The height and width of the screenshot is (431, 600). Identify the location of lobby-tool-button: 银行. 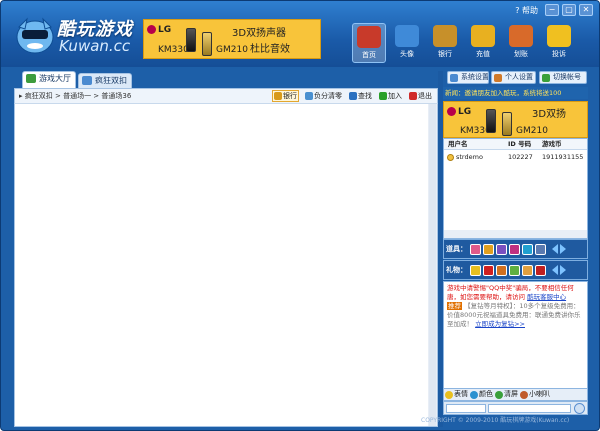
(285, 96).